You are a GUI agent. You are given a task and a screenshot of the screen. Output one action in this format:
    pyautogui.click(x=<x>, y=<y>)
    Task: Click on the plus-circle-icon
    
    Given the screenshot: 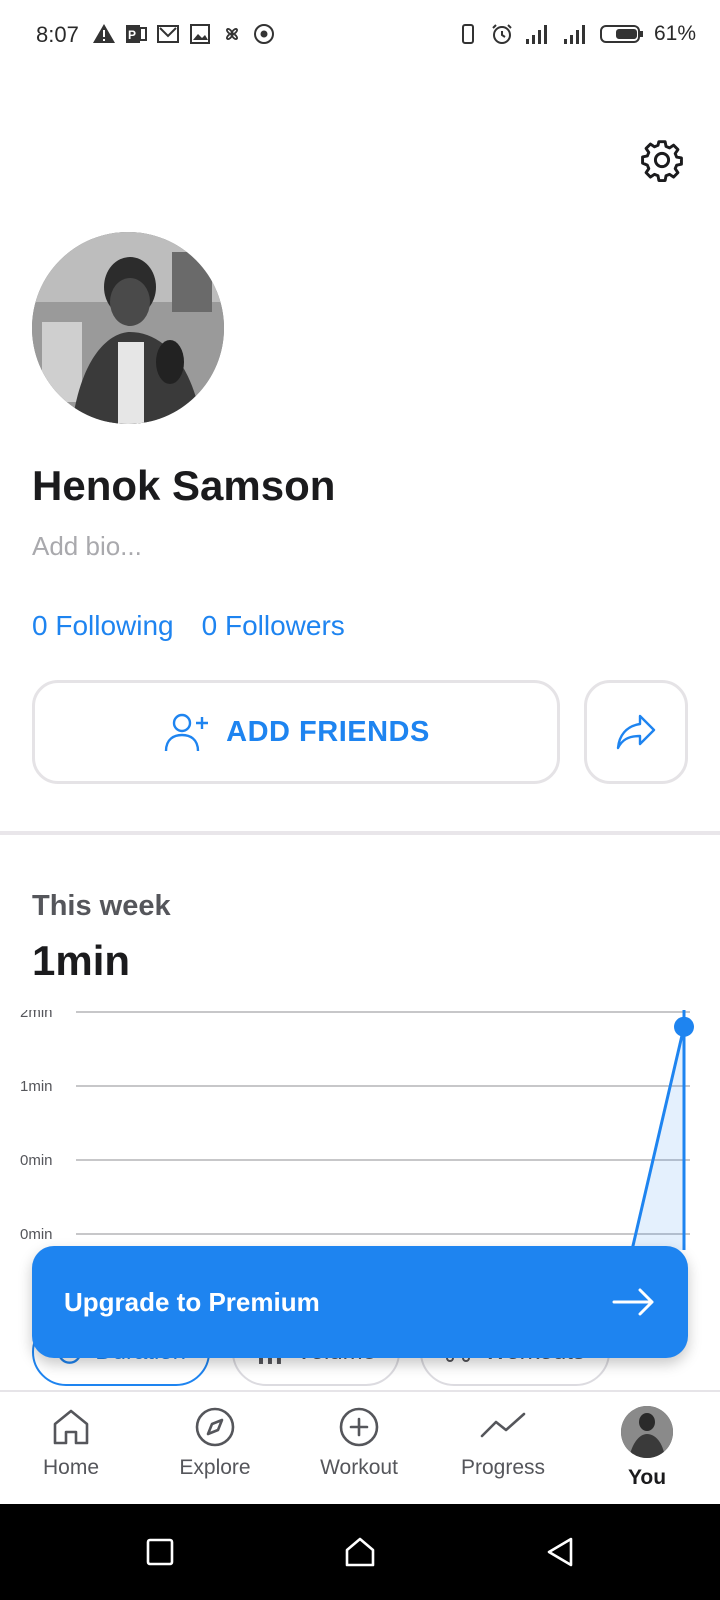 What is the action you would take?
    pyautogui.click(x=359, y=1427)
    